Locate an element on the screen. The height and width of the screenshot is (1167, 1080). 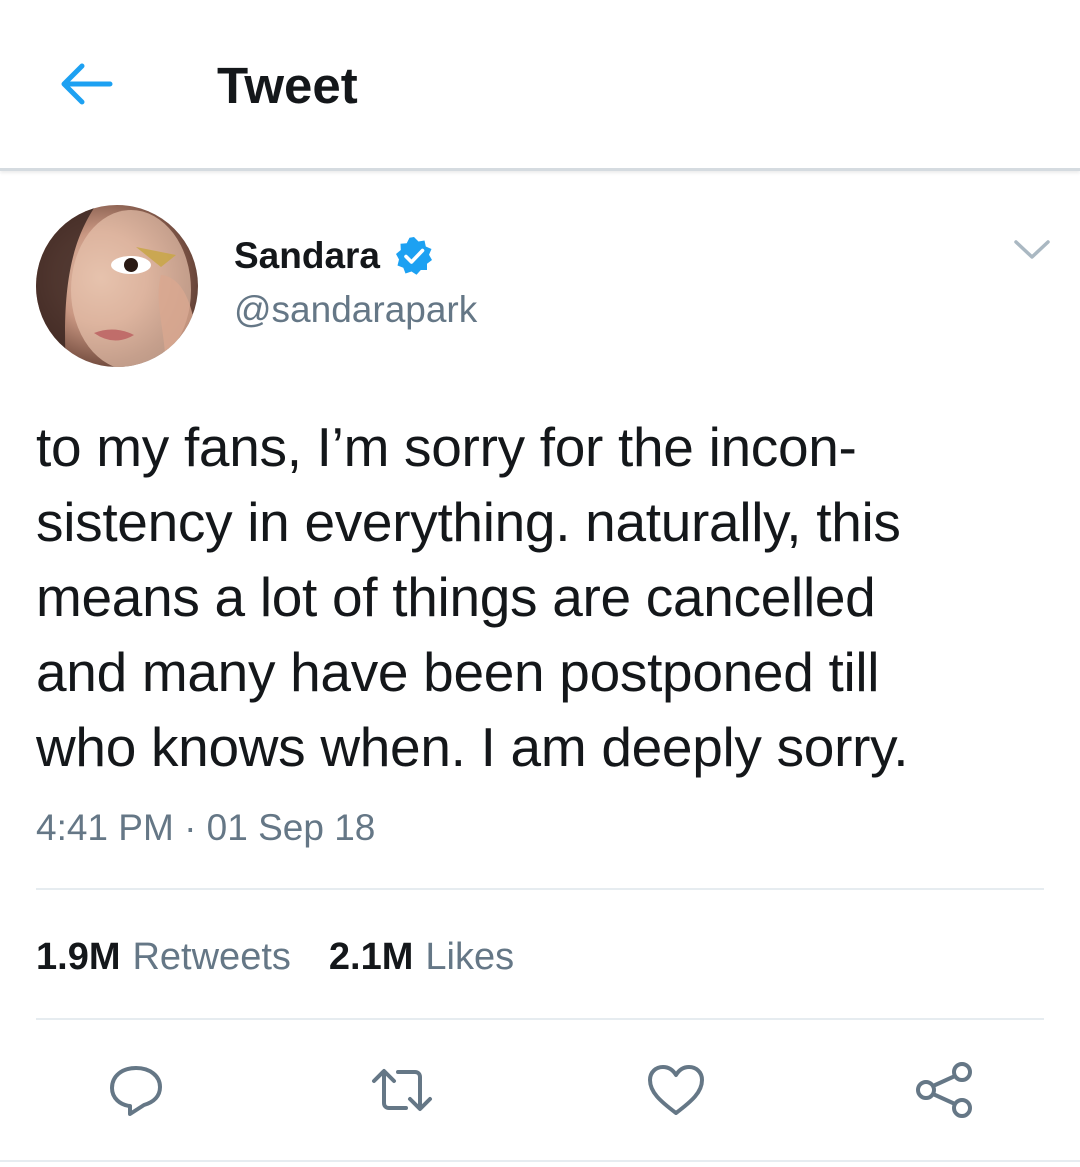
reply-icon is located at coordinates (136, 1091).